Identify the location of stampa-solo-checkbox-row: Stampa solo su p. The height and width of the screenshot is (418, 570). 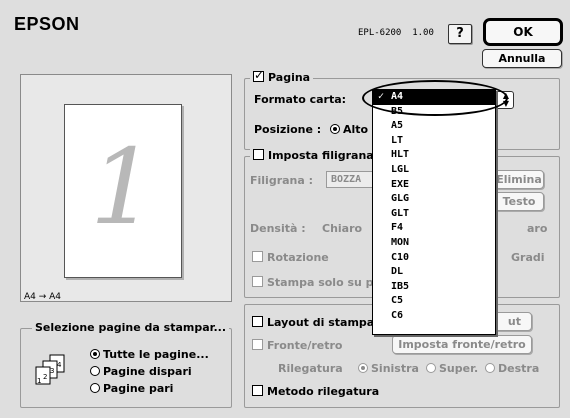
(313, 282).